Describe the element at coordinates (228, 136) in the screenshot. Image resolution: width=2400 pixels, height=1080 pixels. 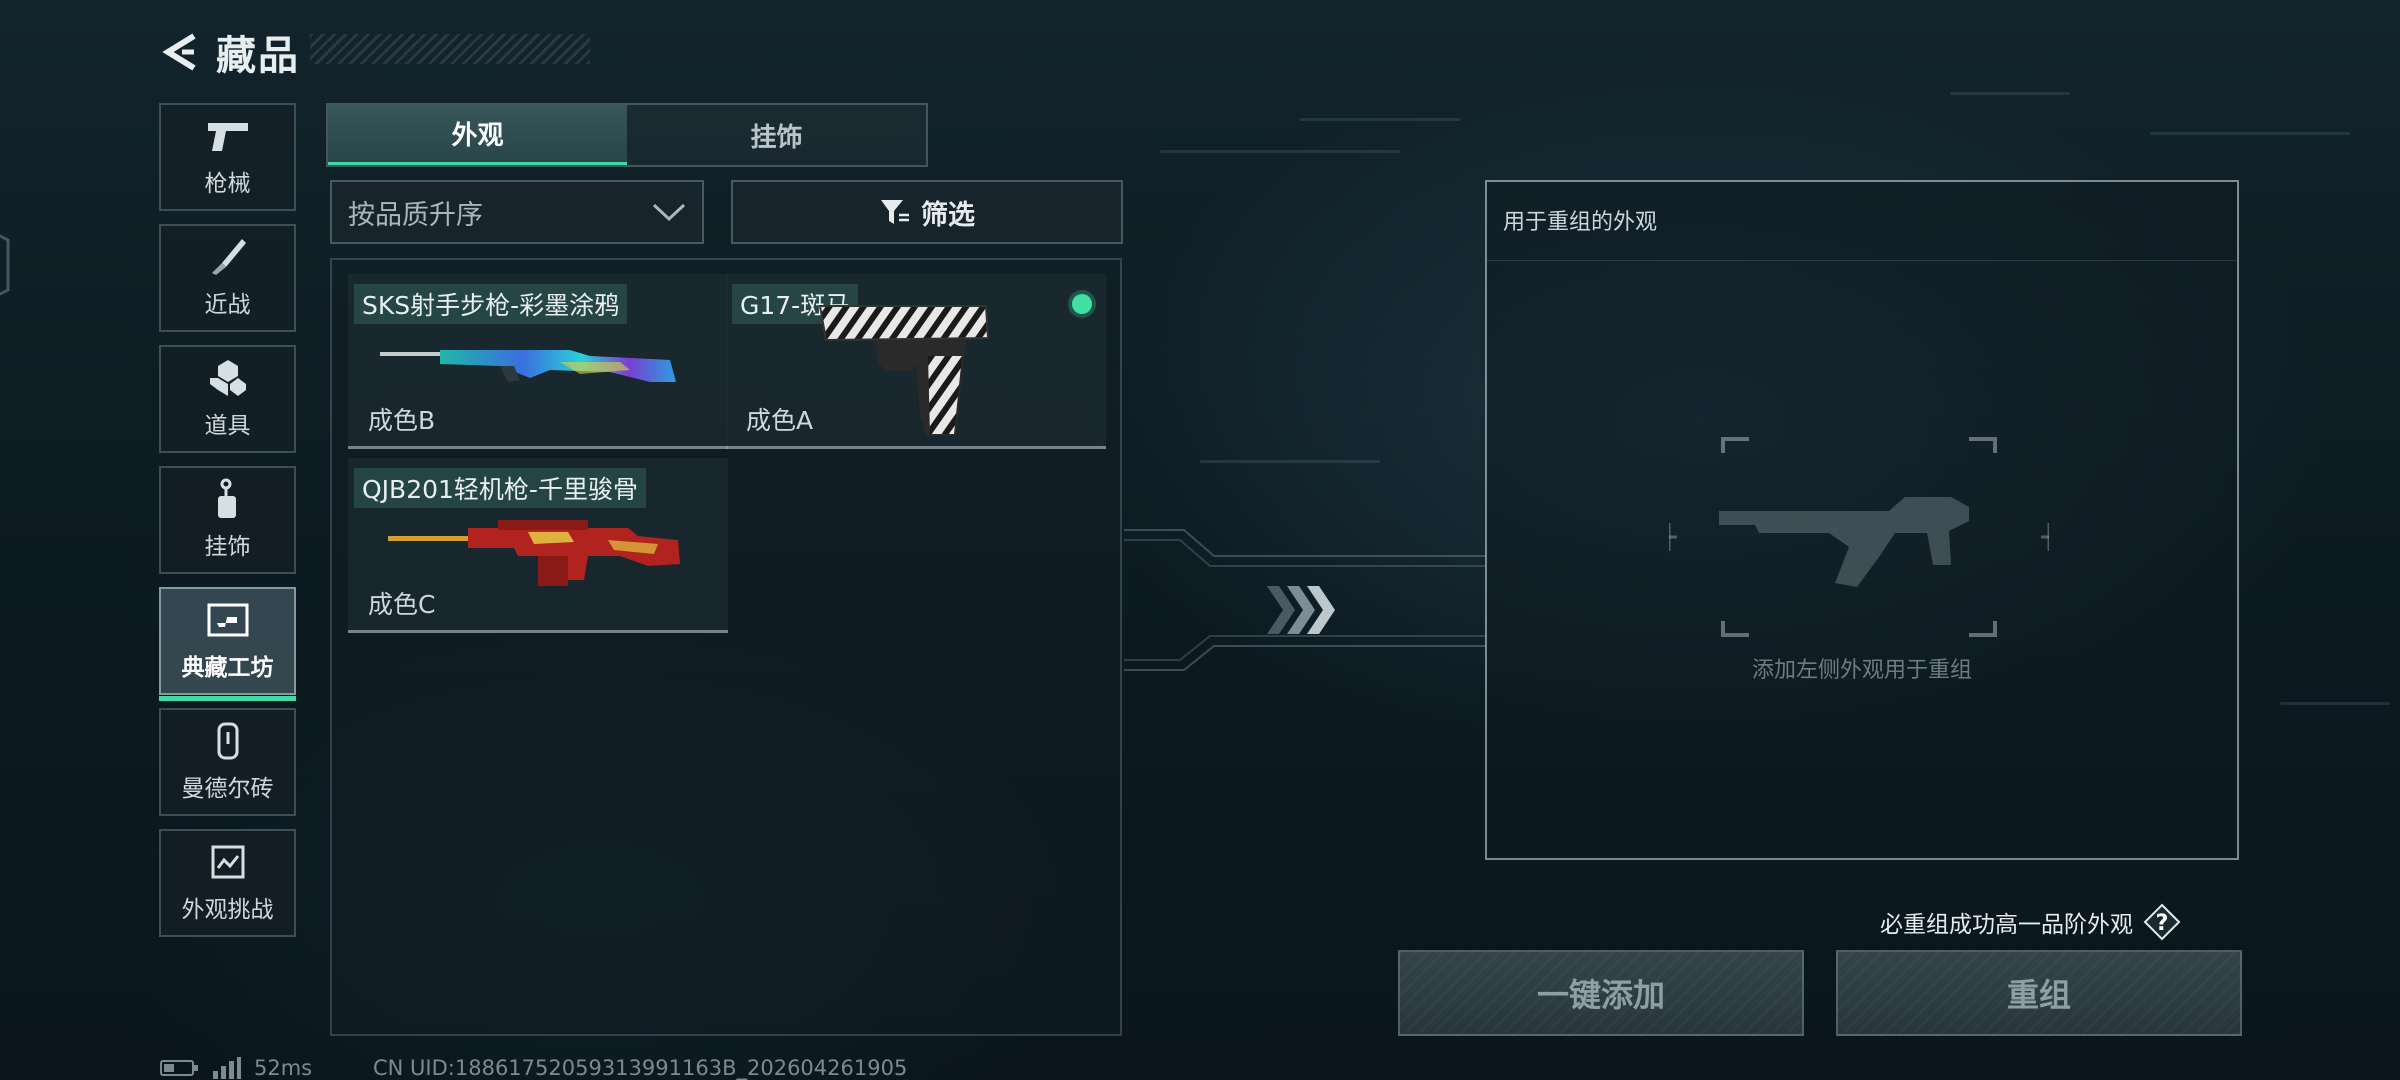
I see `pistol-icon` at that location.